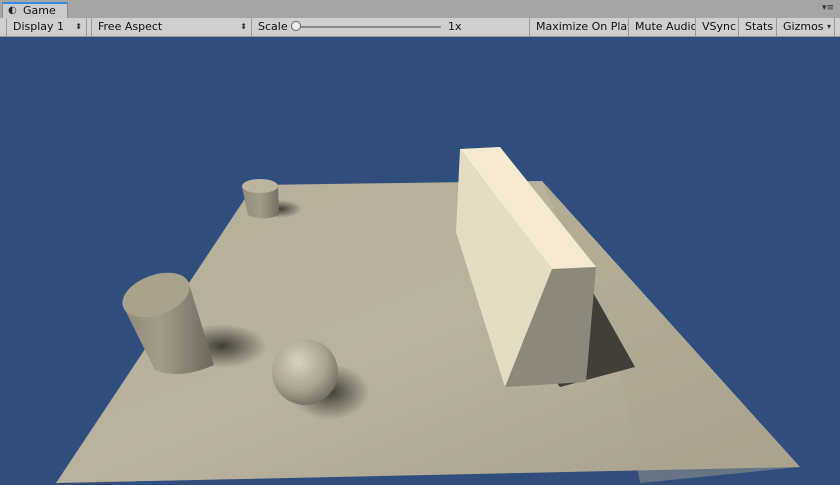 This screenshot has height=485, width=840. I want to click on unity-game-icon: ◐, so click(12, 10).